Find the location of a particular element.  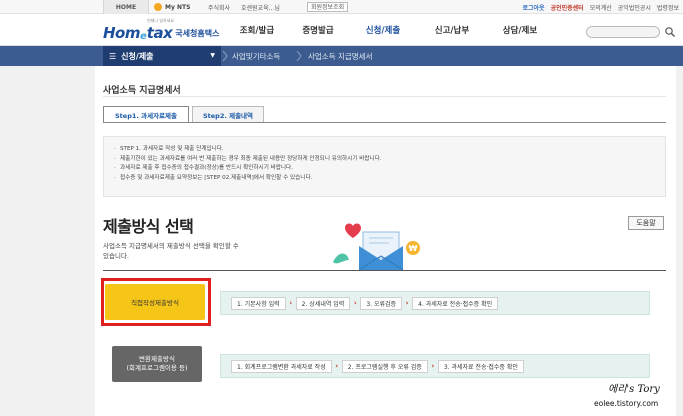

top-right-links: 로그아웃 공인인증센터 모의계산 공익법인공시 법령정보 is located at coordinates (600, 7).